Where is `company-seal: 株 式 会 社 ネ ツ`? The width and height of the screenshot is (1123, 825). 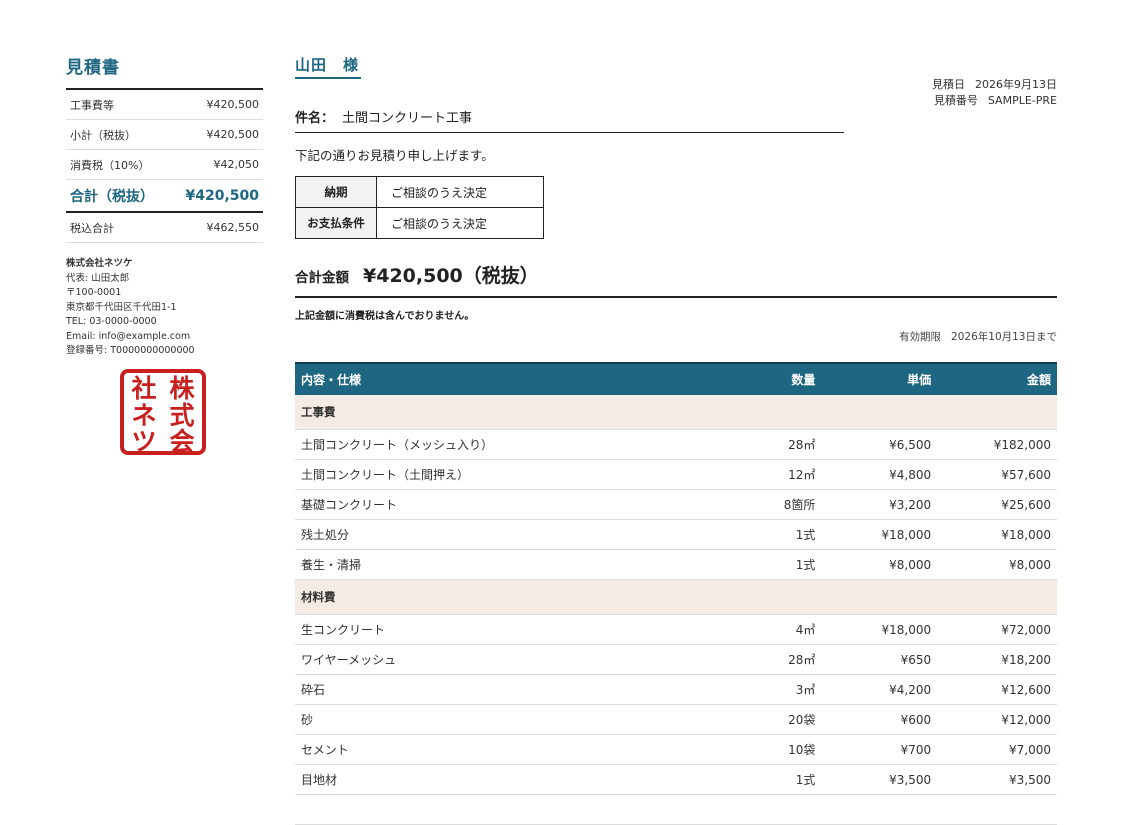 company-seal: 株 式 会 社 ネ ツ is located at coordinates (163, 412).